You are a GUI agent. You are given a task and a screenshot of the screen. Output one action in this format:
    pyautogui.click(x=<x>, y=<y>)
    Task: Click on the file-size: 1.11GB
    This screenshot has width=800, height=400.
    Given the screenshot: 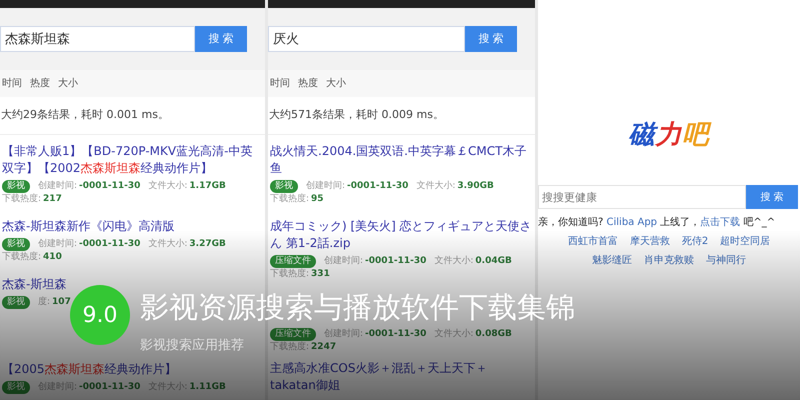 What is the action you would take?
    pyautogui.click(x=207, y=387)
    